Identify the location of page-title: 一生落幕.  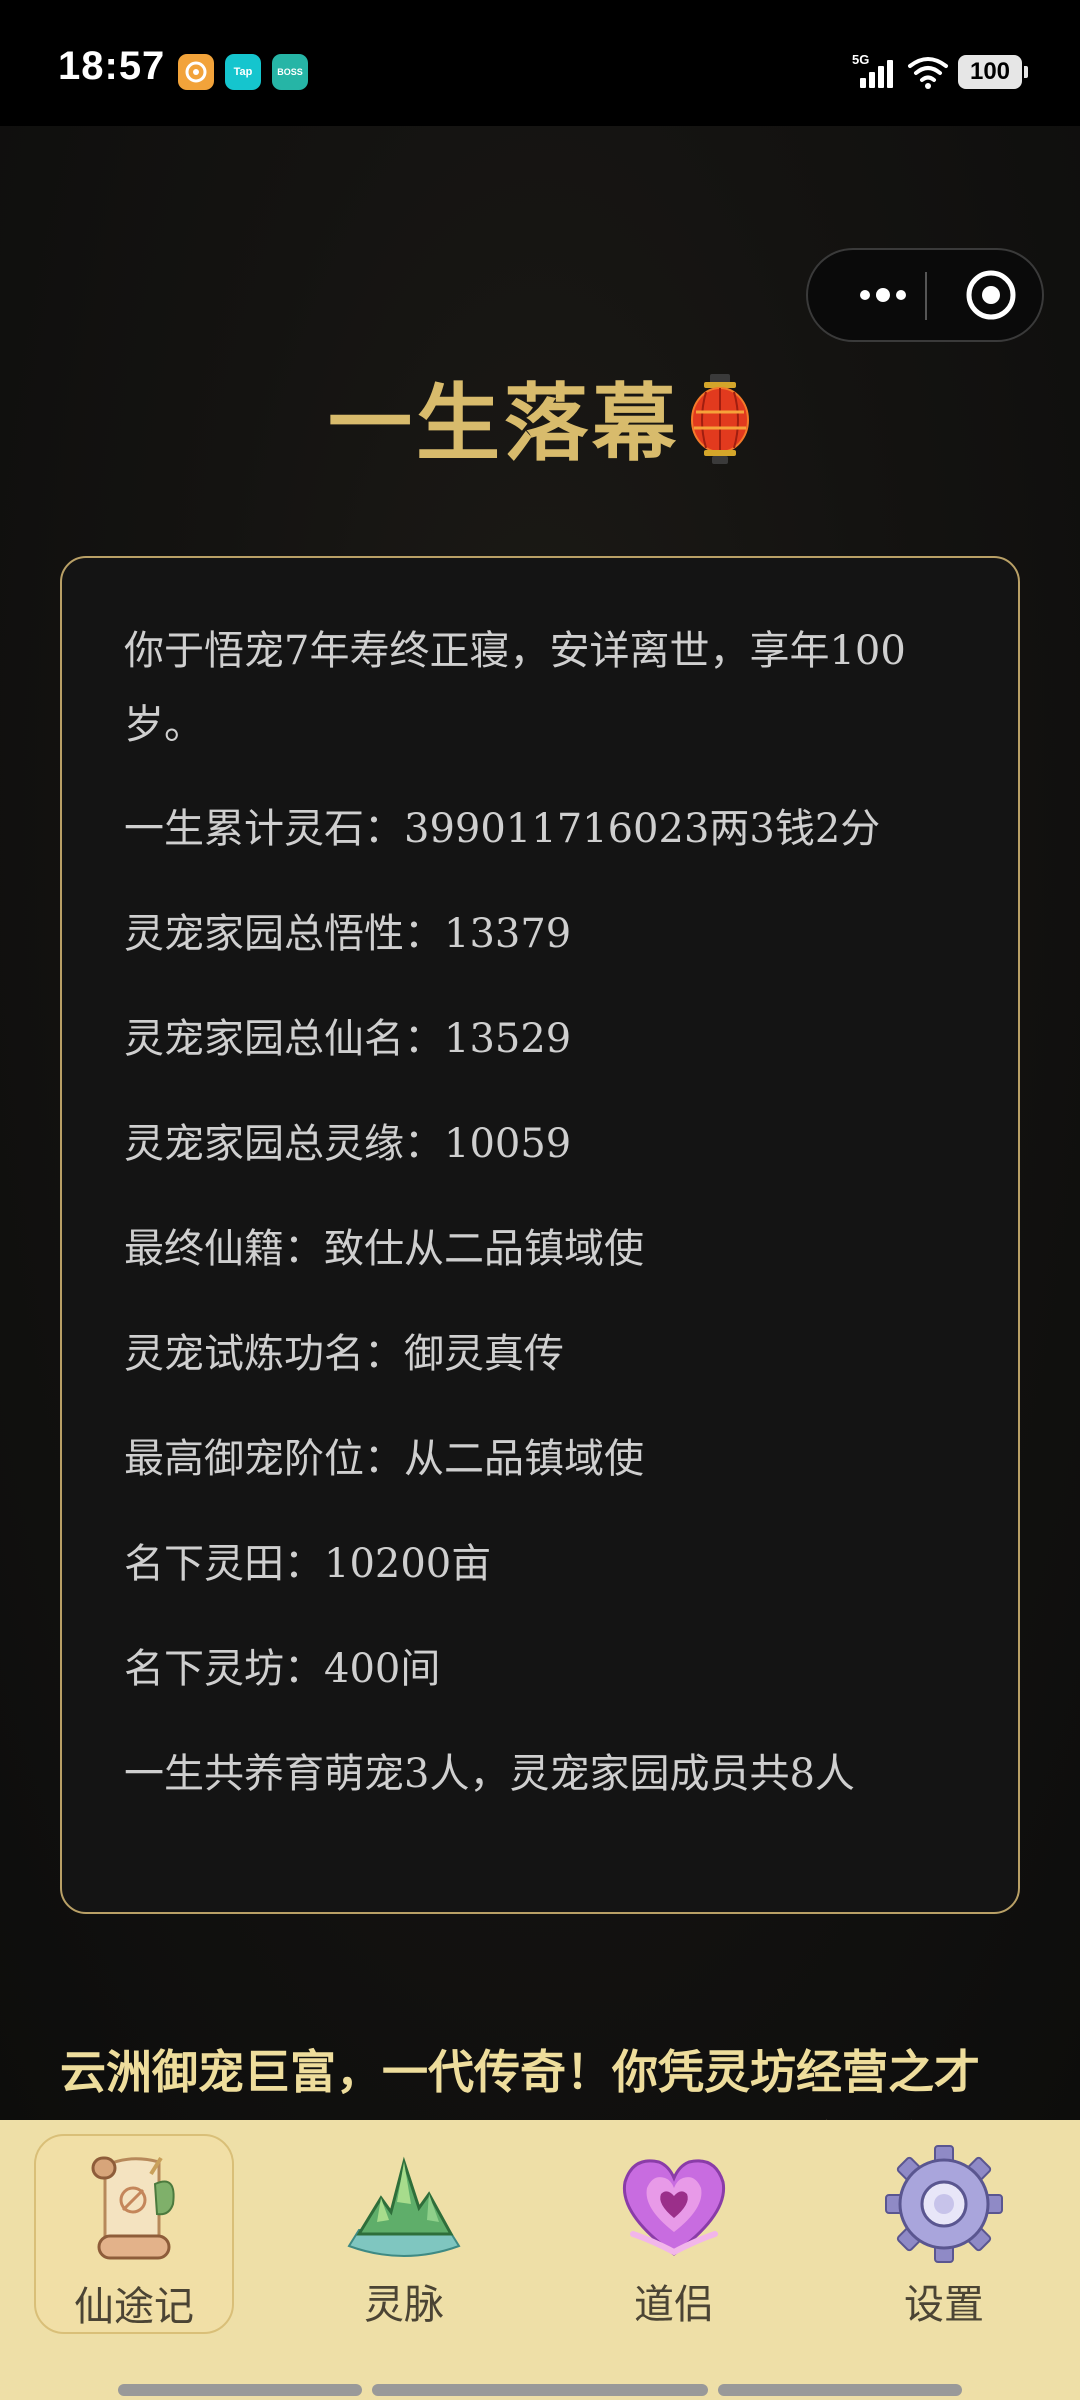
(540, 430).